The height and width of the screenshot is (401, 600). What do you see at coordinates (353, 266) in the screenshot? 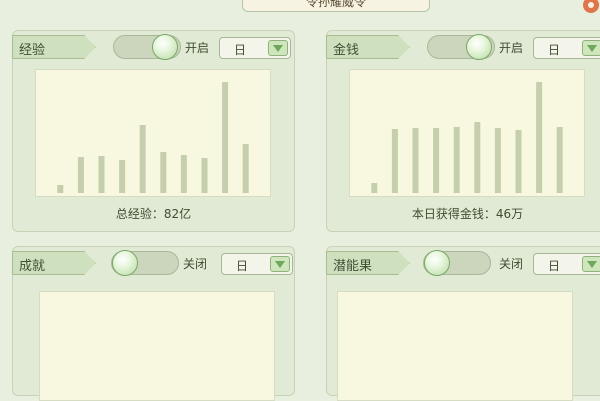
I see `panel-label: 潜能果` at bounding box center [353, 266].